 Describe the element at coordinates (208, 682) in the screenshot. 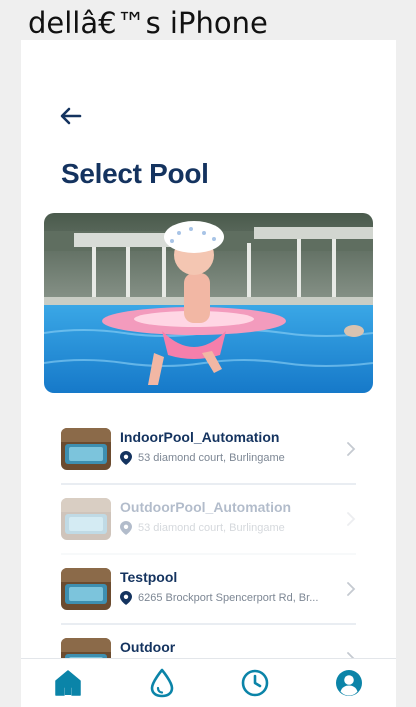

I see `bottom-tab-bar` at that location.